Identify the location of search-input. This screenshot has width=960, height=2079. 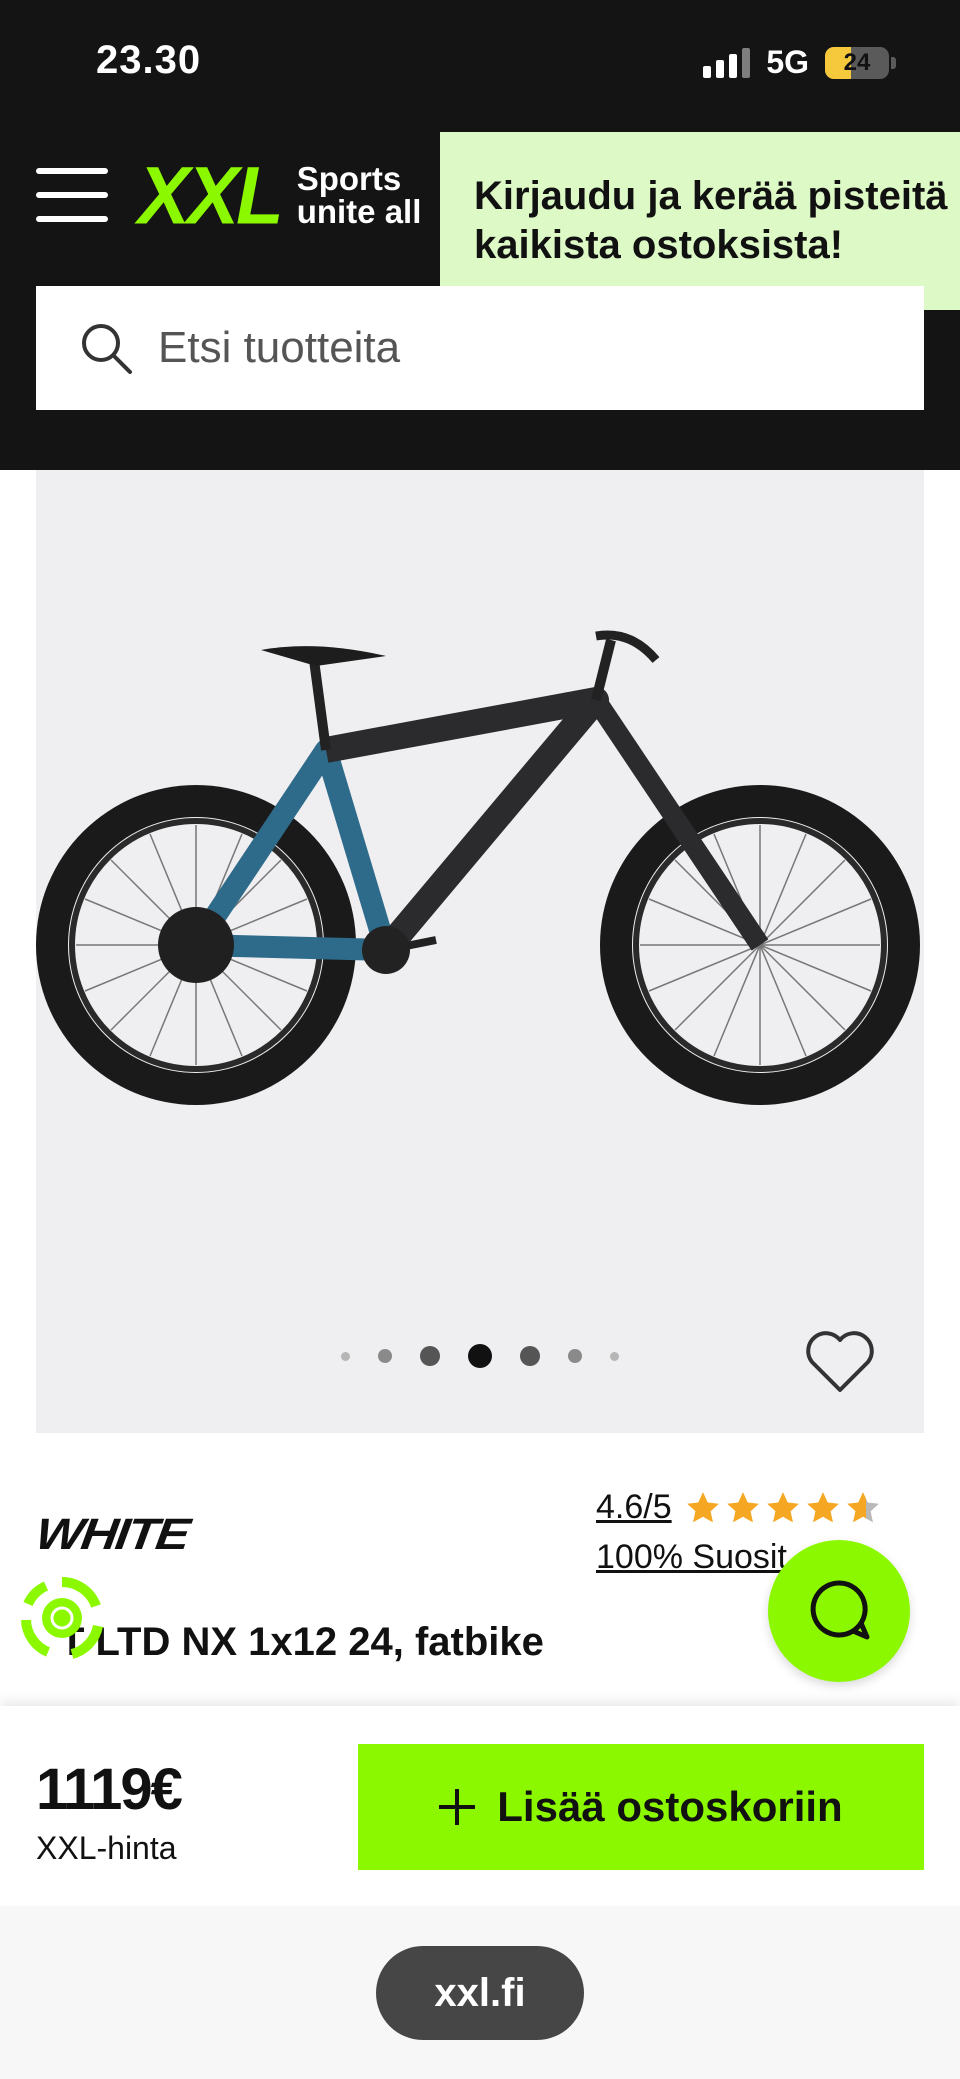
(458, 348).